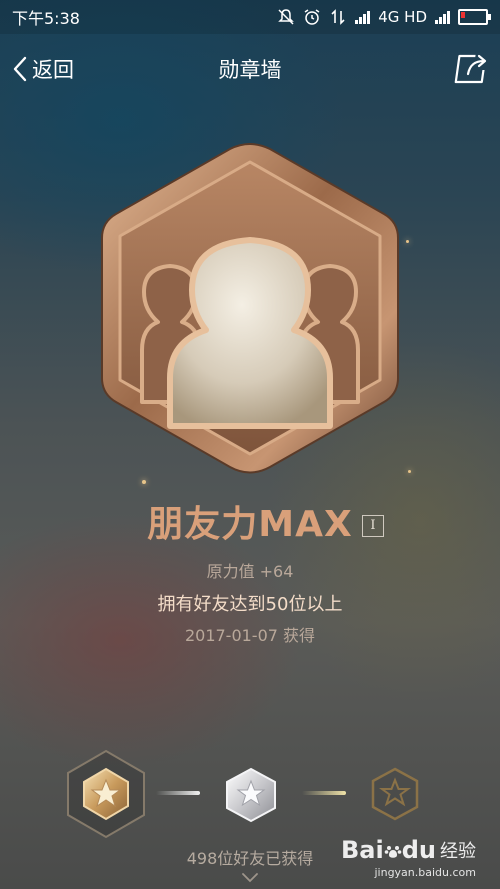 The width and height of the screenshot is (500, 889). Describe the element at coordinates (250, 524) in the screenshot. I see `badge-name: 朋友力MAX` at that location.